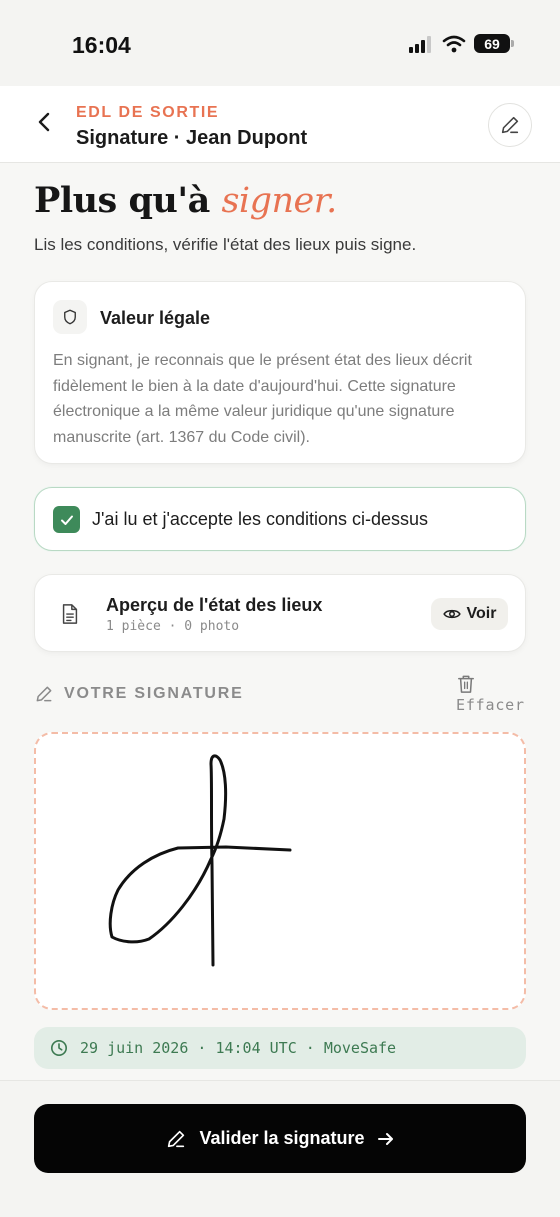 The width and height of the screenshot is (560, 1217). I want to click on status-icons: 69, so click(461, 43).